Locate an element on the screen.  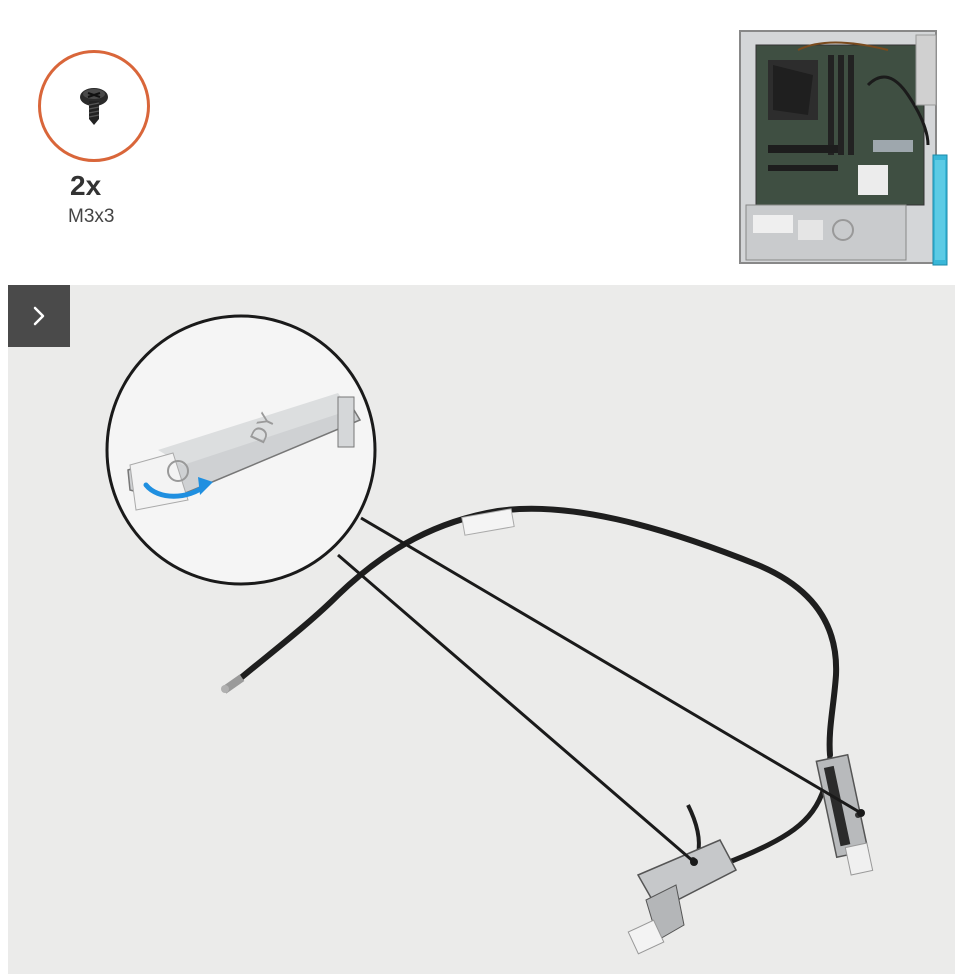
screw-icon is located at coordinates (94, 106).